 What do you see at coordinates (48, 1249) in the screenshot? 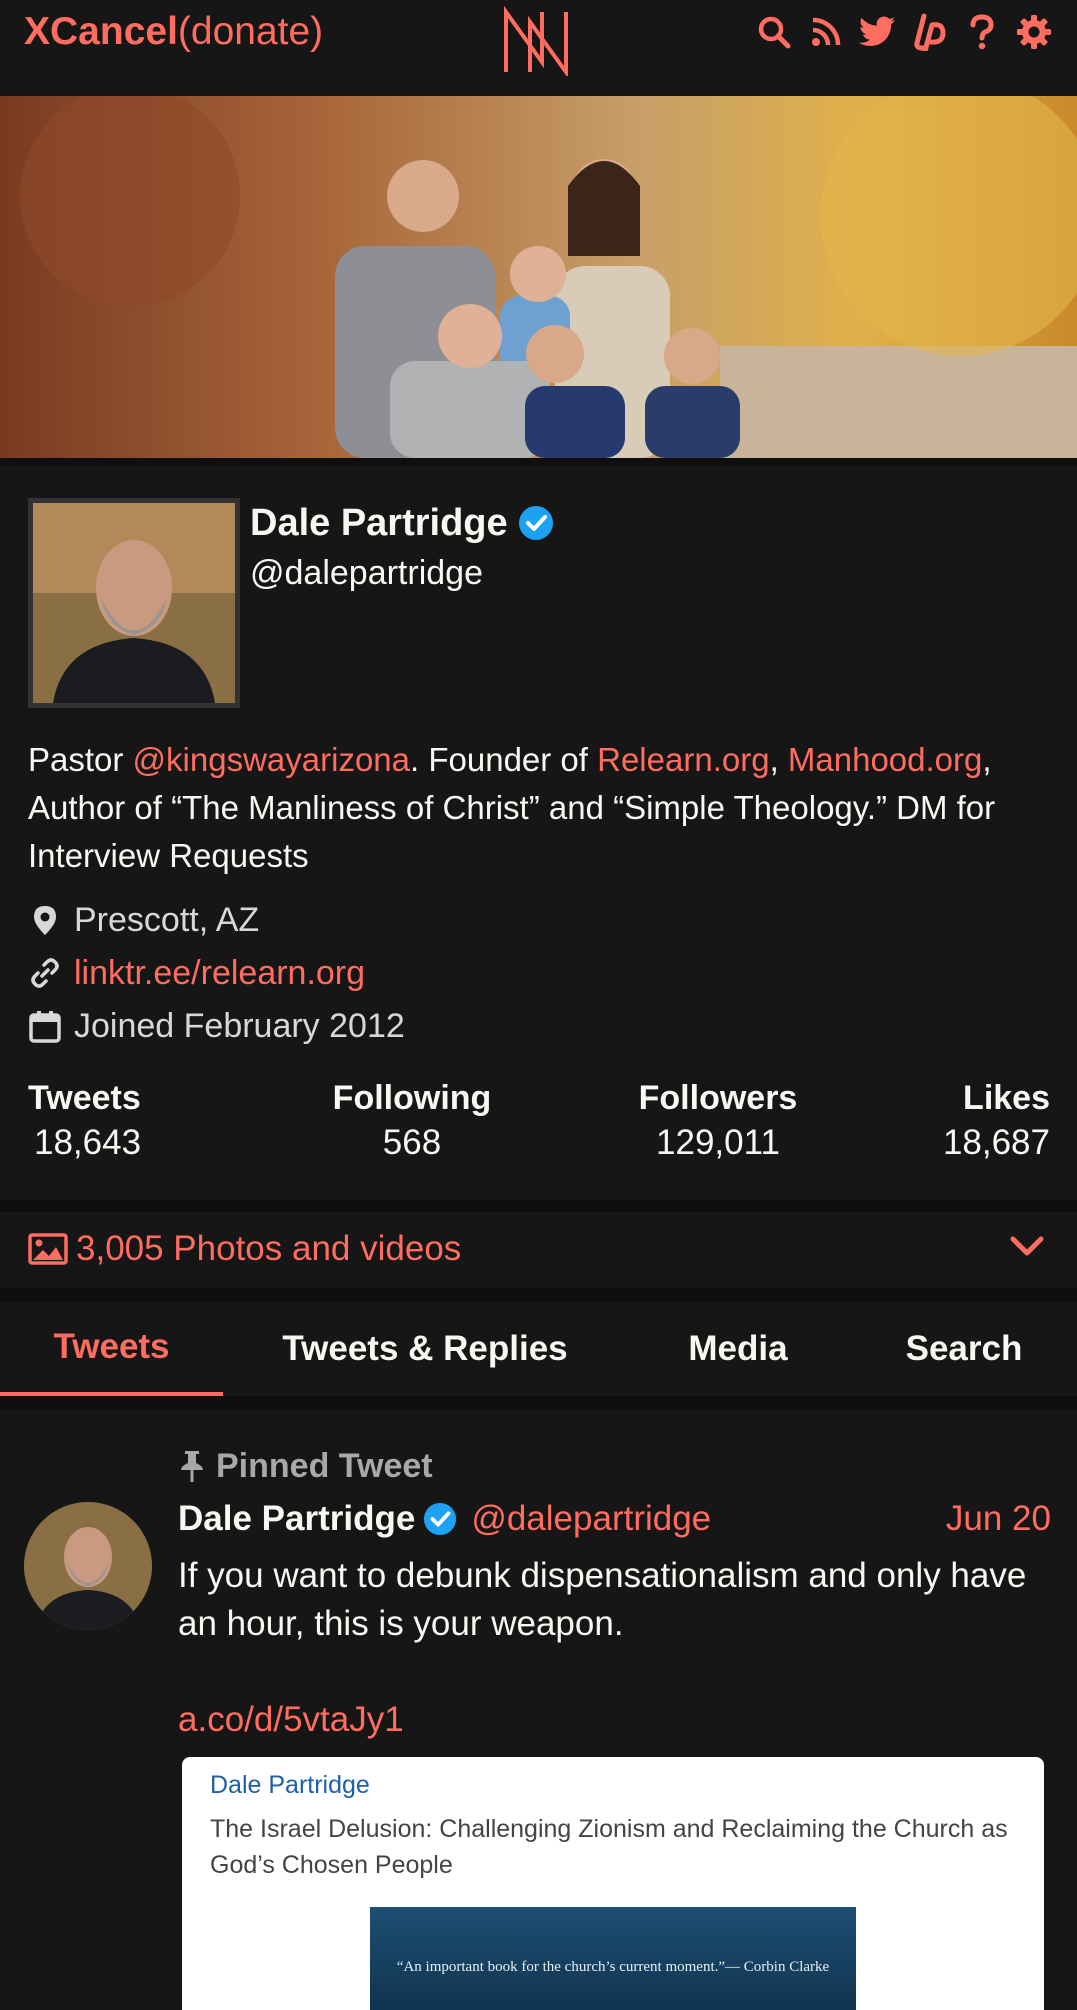
I see `image-icon` at bounding box center [48, 1249].